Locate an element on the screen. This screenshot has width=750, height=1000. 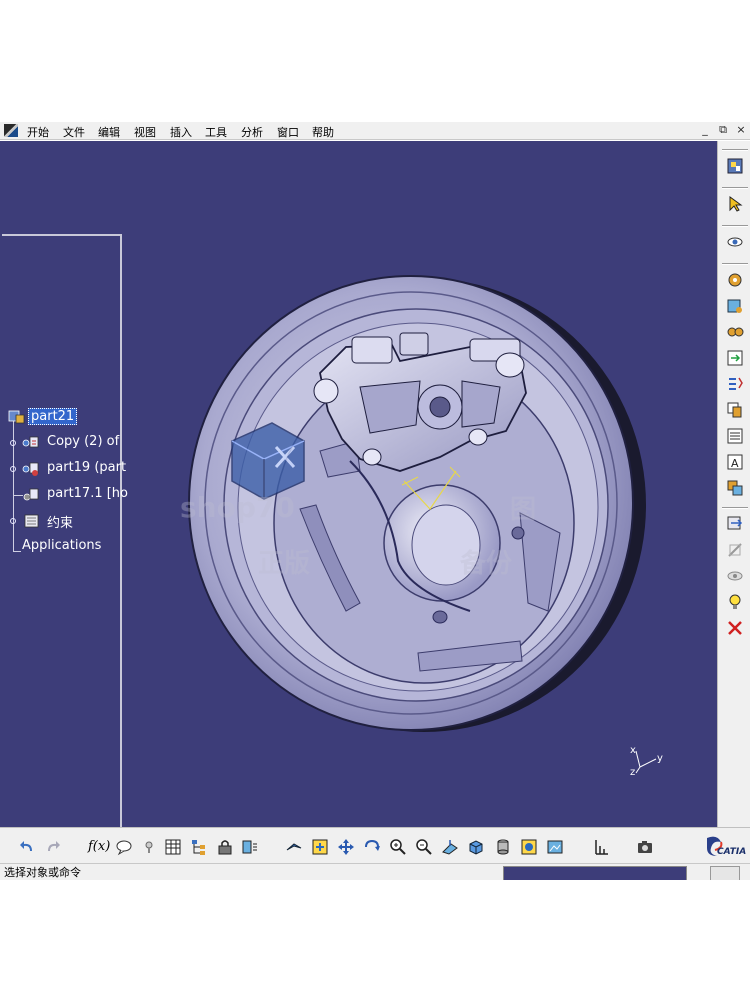
menu-analysis: 分析 is located at coordinates (252, 132).